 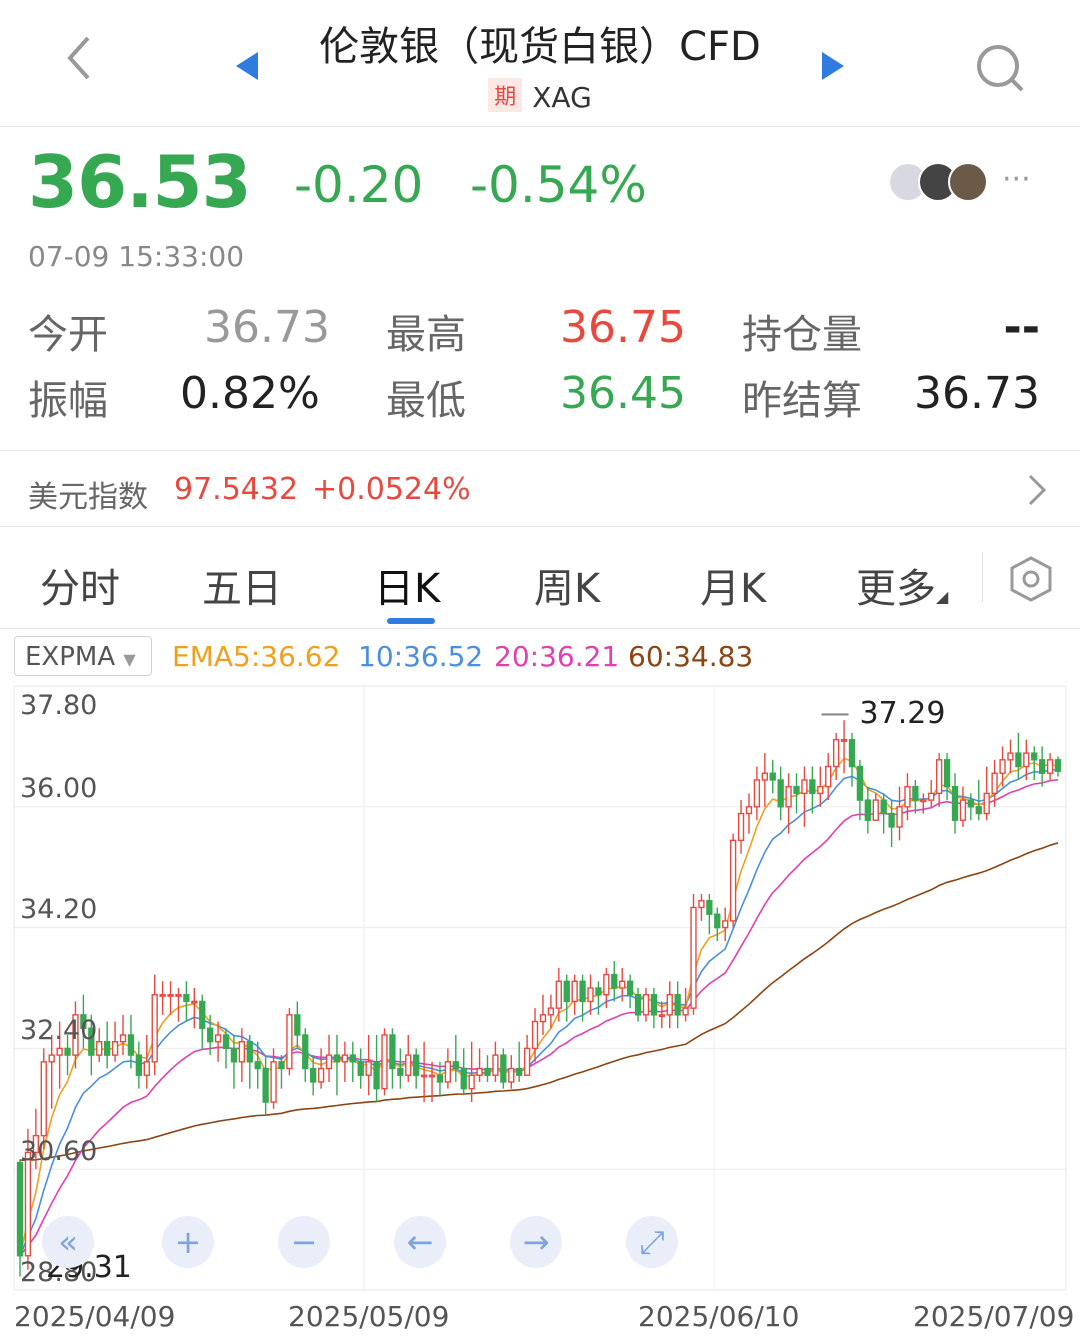 What do you see at coordinates (407, 585) in the screenshot?
I see `tab-daily-k: 日K` at bounding box center [407, 585].